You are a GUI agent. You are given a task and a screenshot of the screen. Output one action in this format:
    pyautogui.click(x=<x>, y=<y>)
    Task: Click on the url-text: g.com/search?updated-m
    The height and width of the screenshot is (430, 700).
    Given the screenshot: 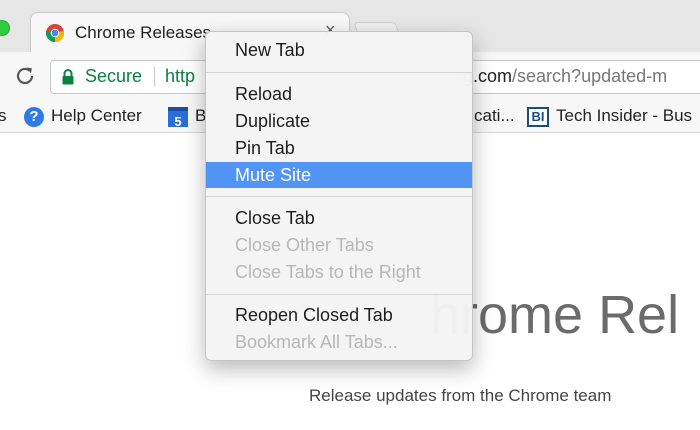 What is the action you would take?
    pyautogui.click(x=565, y=76)
    